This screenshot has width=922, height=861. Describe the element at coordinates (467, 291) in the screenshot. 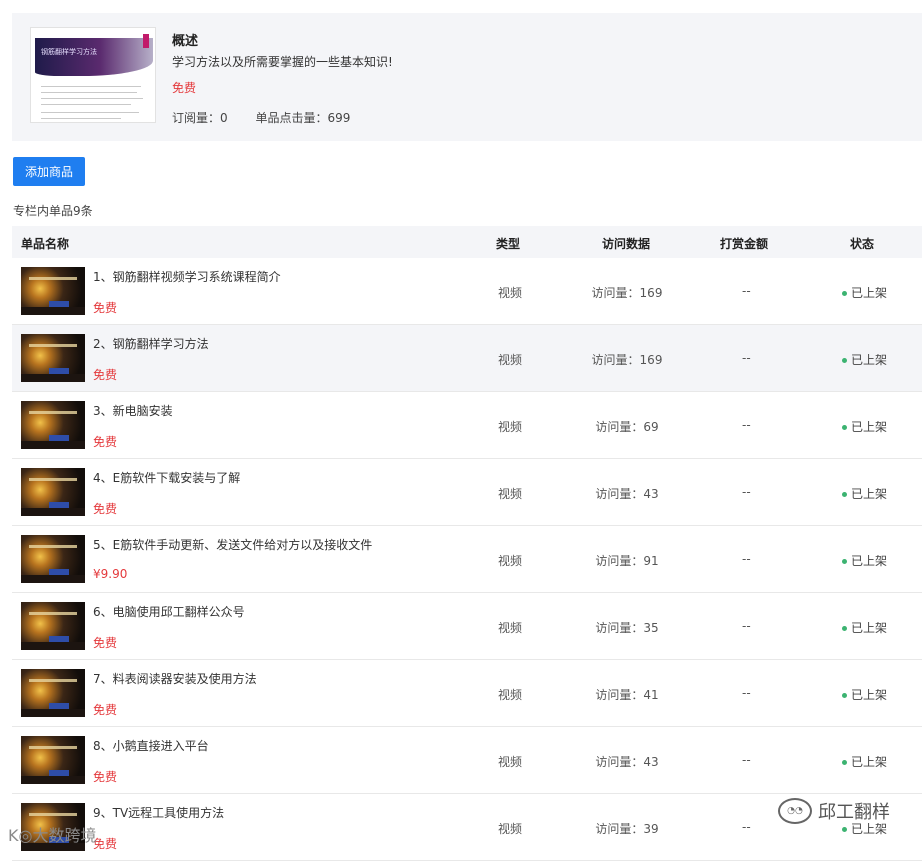

I see `table-row: 1、钢筋翻样视频学习系统课程简介 免费 视频 访问量：169 -- 已上架` at that location.